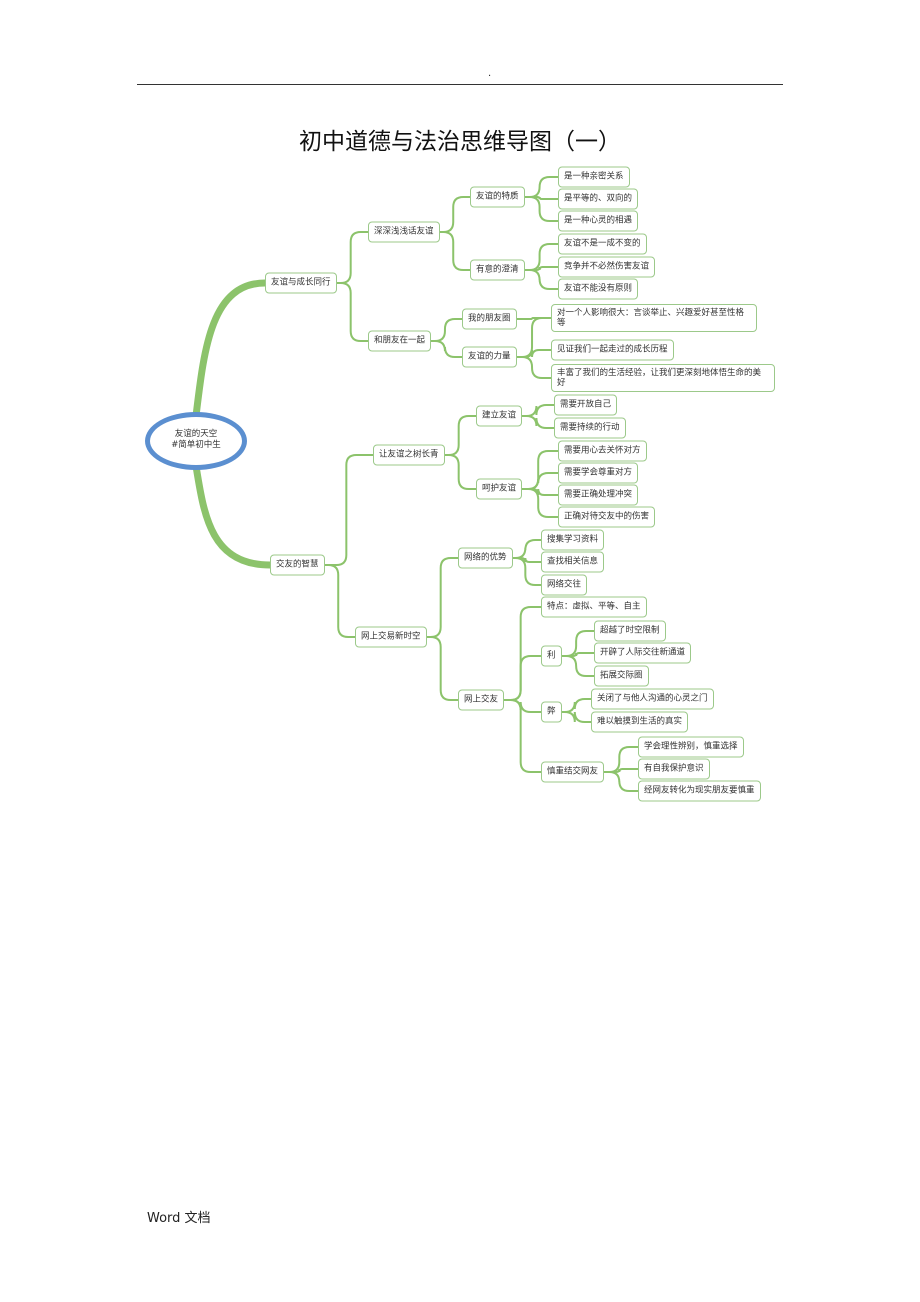  I want to click on node-leaf: 需要开放自己, so click(586, 405).